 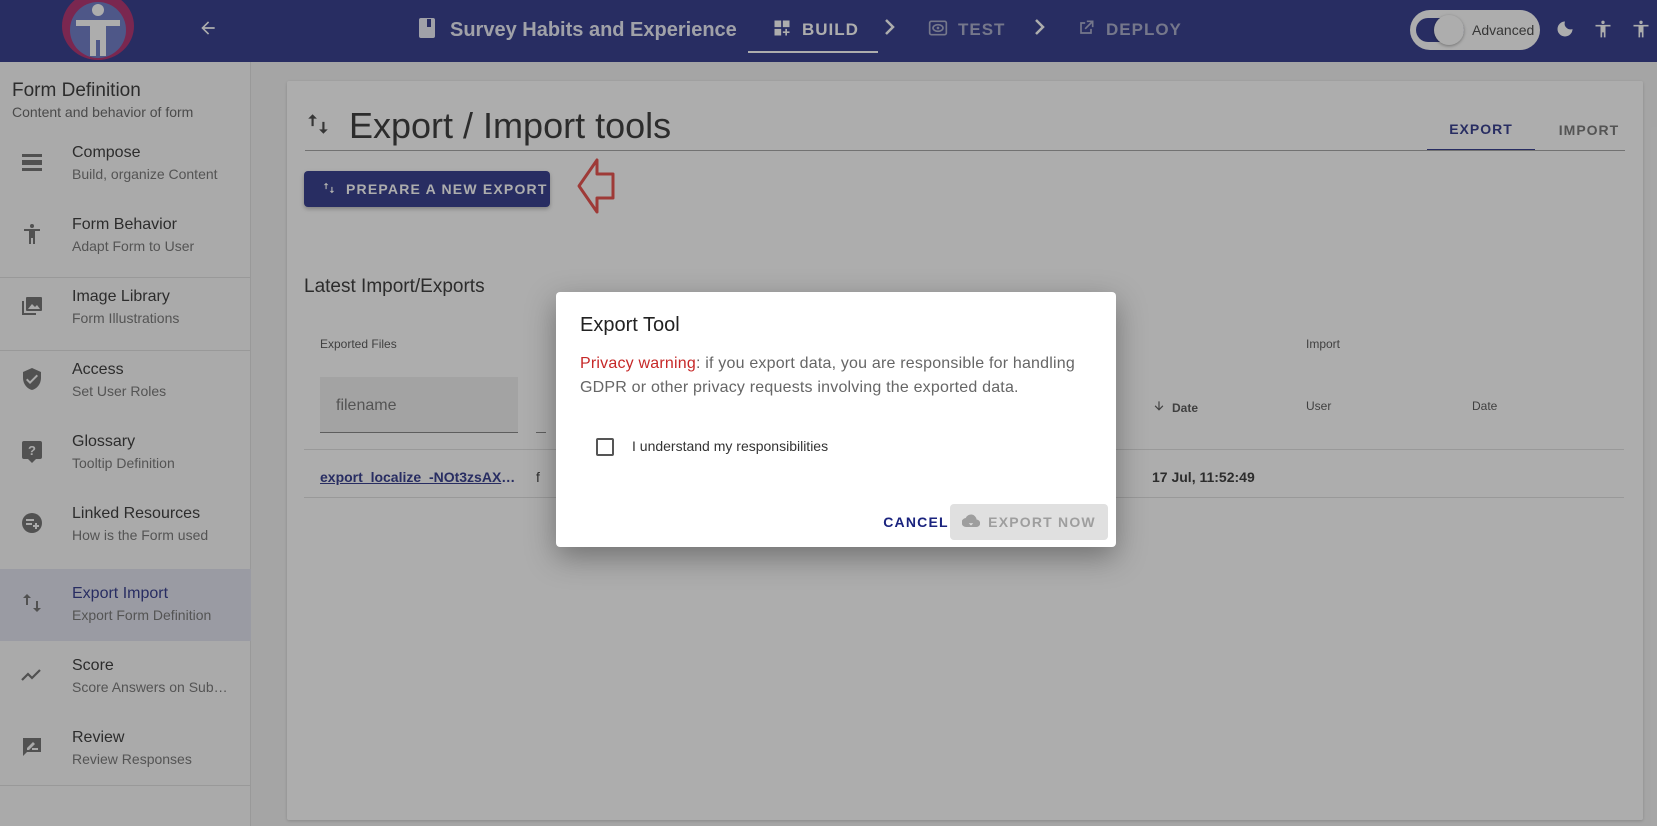 I want to click on export-now-button: EXPORT NOW, so click(x=1029, y=522).